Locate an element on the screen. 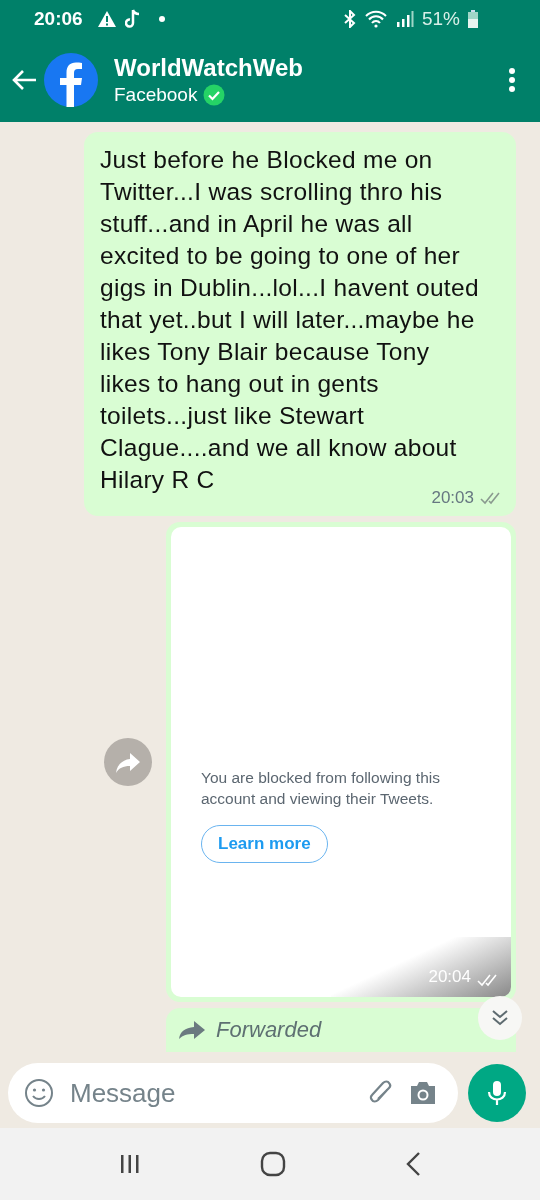 The height and width of the screenshot is (1200, 540). status-time: 20:06 is located at coordinates (58, 19).